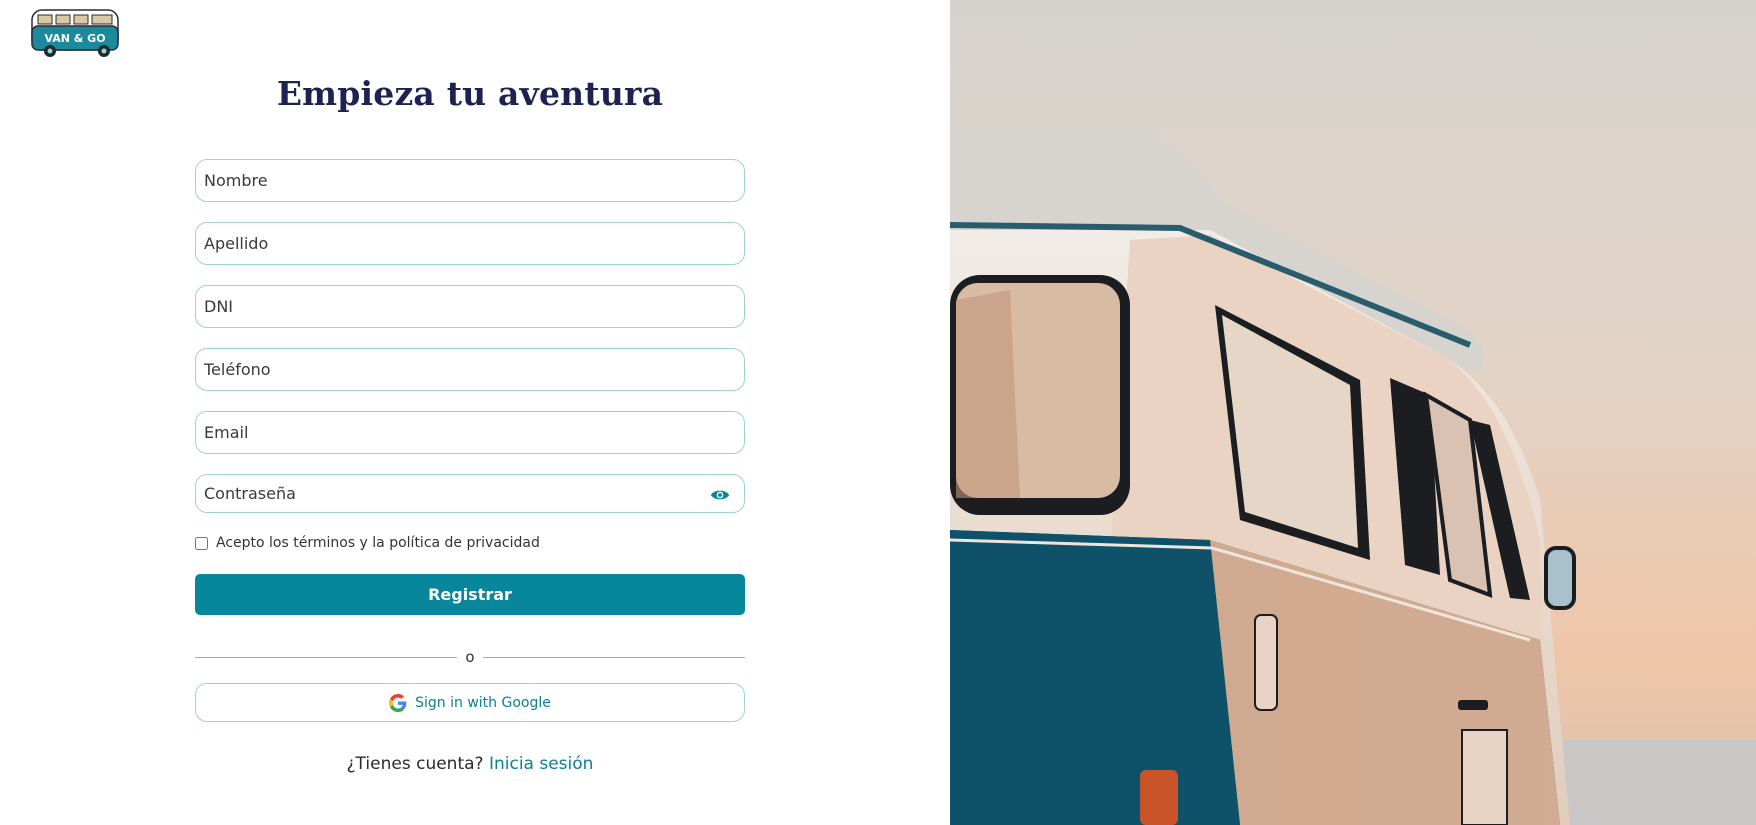 The width and height of the screenshot is (1756, 825). I want to click on password-input, so click(470, 493).